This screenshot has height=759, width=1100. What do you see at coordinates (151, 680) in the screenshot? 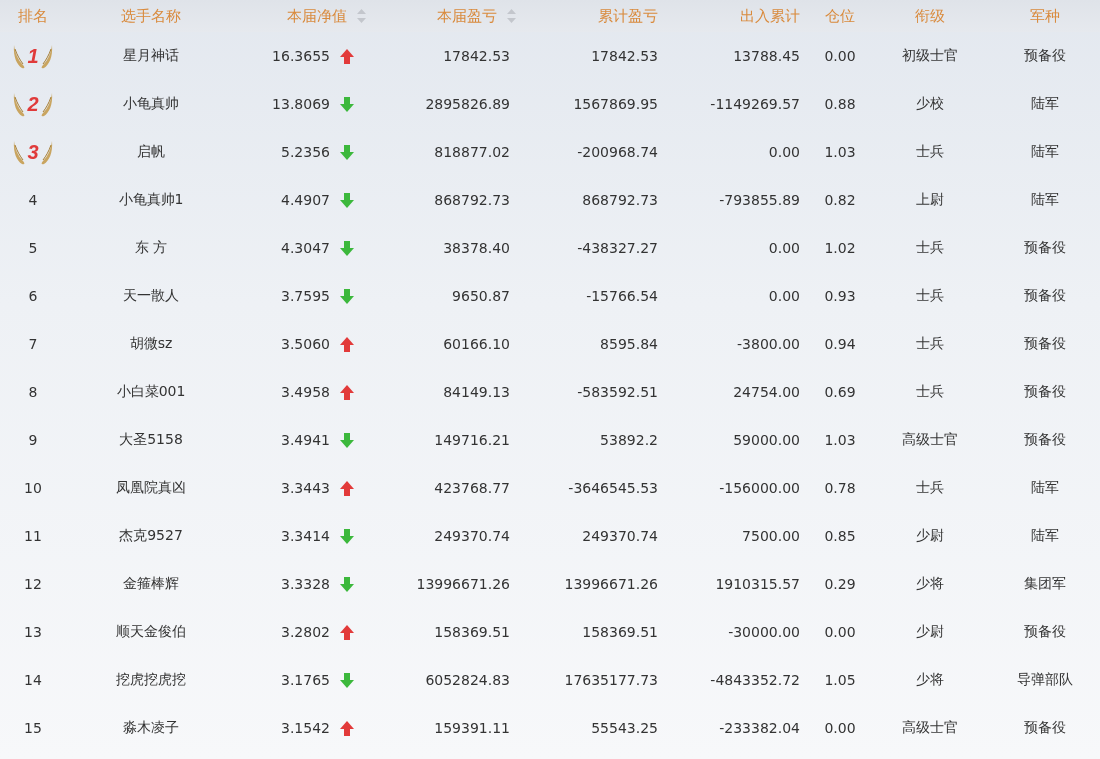
I see `player-name: 挖虎挖虎挖` at bounding box center [151, 680].